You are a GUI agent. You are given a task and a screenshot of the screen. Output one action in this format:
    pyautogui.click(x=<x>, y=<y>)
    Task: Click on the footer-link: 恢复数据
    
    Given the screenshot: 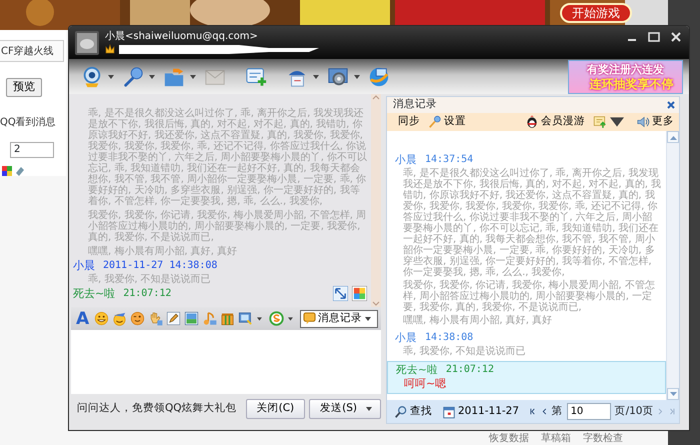 What is the action you would take?
    pyautogui.click(x=509, y=438)
    